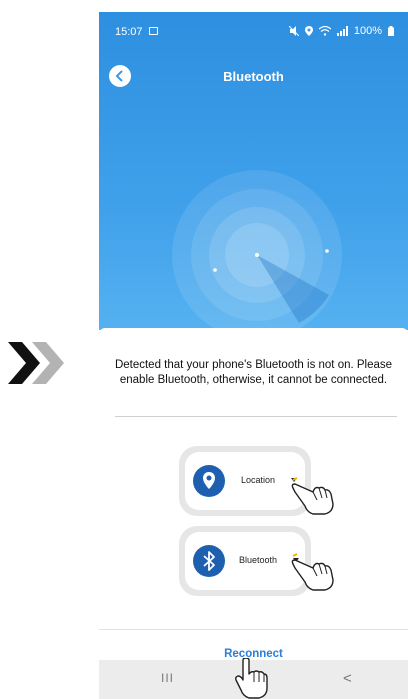  I want to click on recents-button: III, so click(167, 678).